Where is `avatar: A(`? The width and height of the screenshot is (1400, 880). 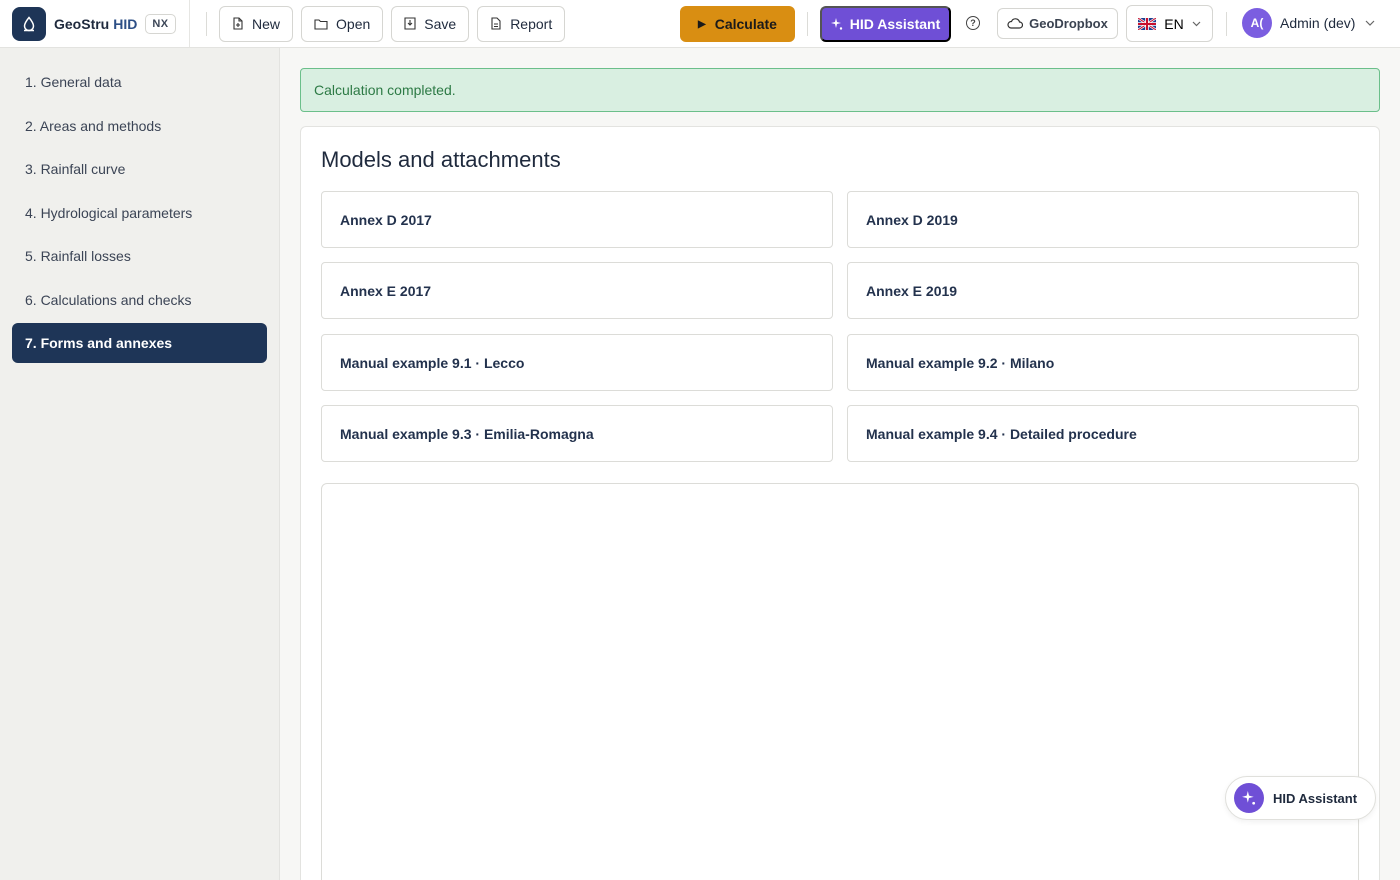 avatar: A( is located at coordinates (1257, 23).